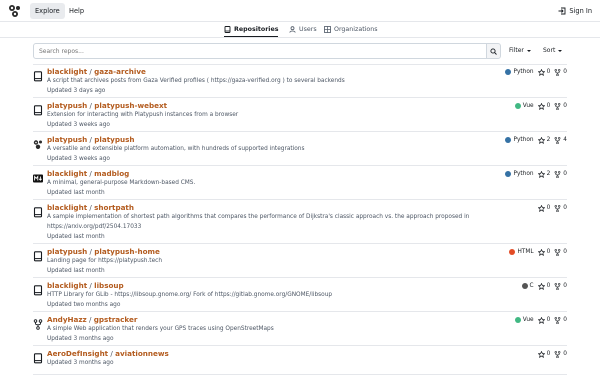 This screenshot has height=375, width=600. Describe the element at coordinates (536, 140) in the screenshot. I see `repo-meta: Python 2 4` at that location.